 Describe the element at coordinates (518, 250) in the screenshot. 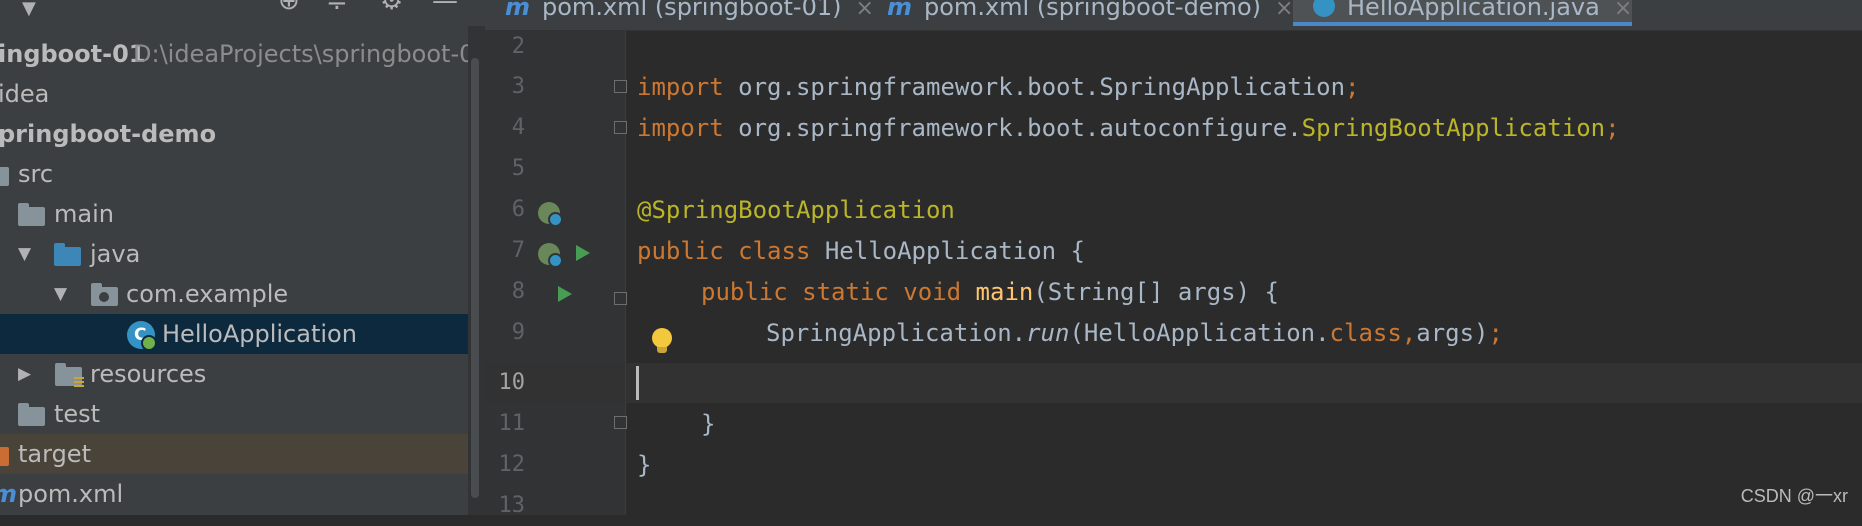

I see `line-number: 7` at that location.